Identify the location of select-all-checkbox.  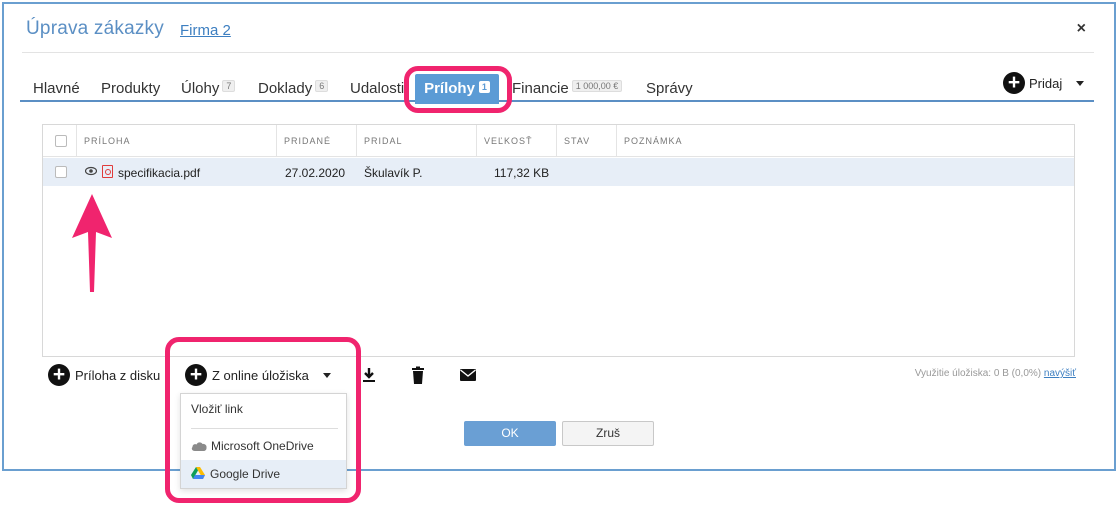
(61, 141).